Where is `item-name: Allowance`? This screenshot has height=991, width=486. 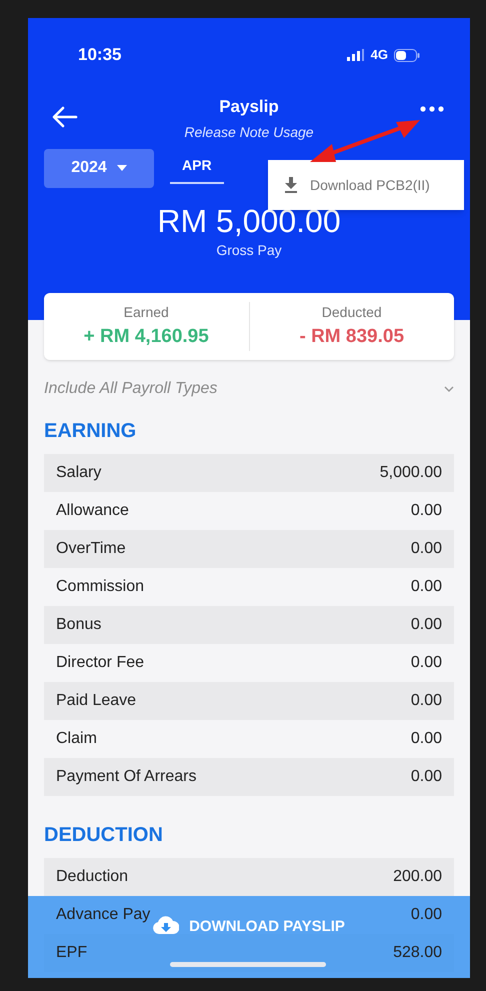 item-name: Allowance is located at coordinates (92, 511).